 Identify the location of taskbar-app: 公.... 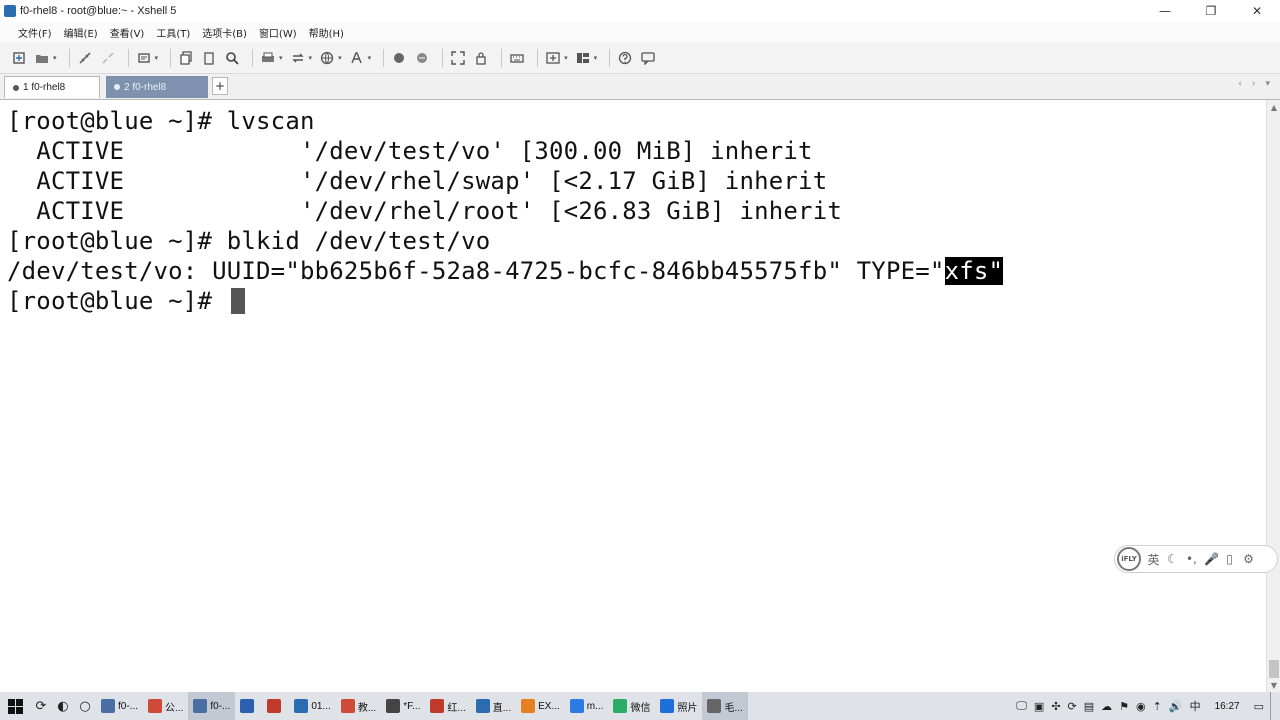
(165, 706).